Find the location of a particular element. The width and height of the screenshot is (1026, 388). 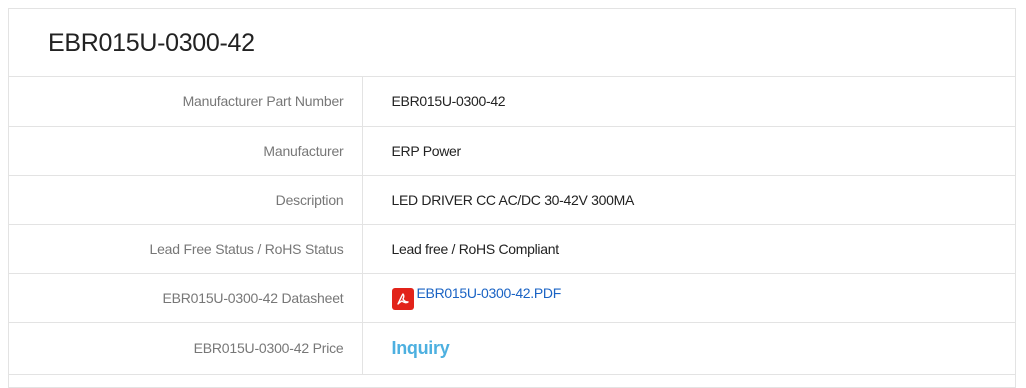

row-label-datasheet: EBR015U-0300-42 Datasheet is located at coordinates (186, 298).